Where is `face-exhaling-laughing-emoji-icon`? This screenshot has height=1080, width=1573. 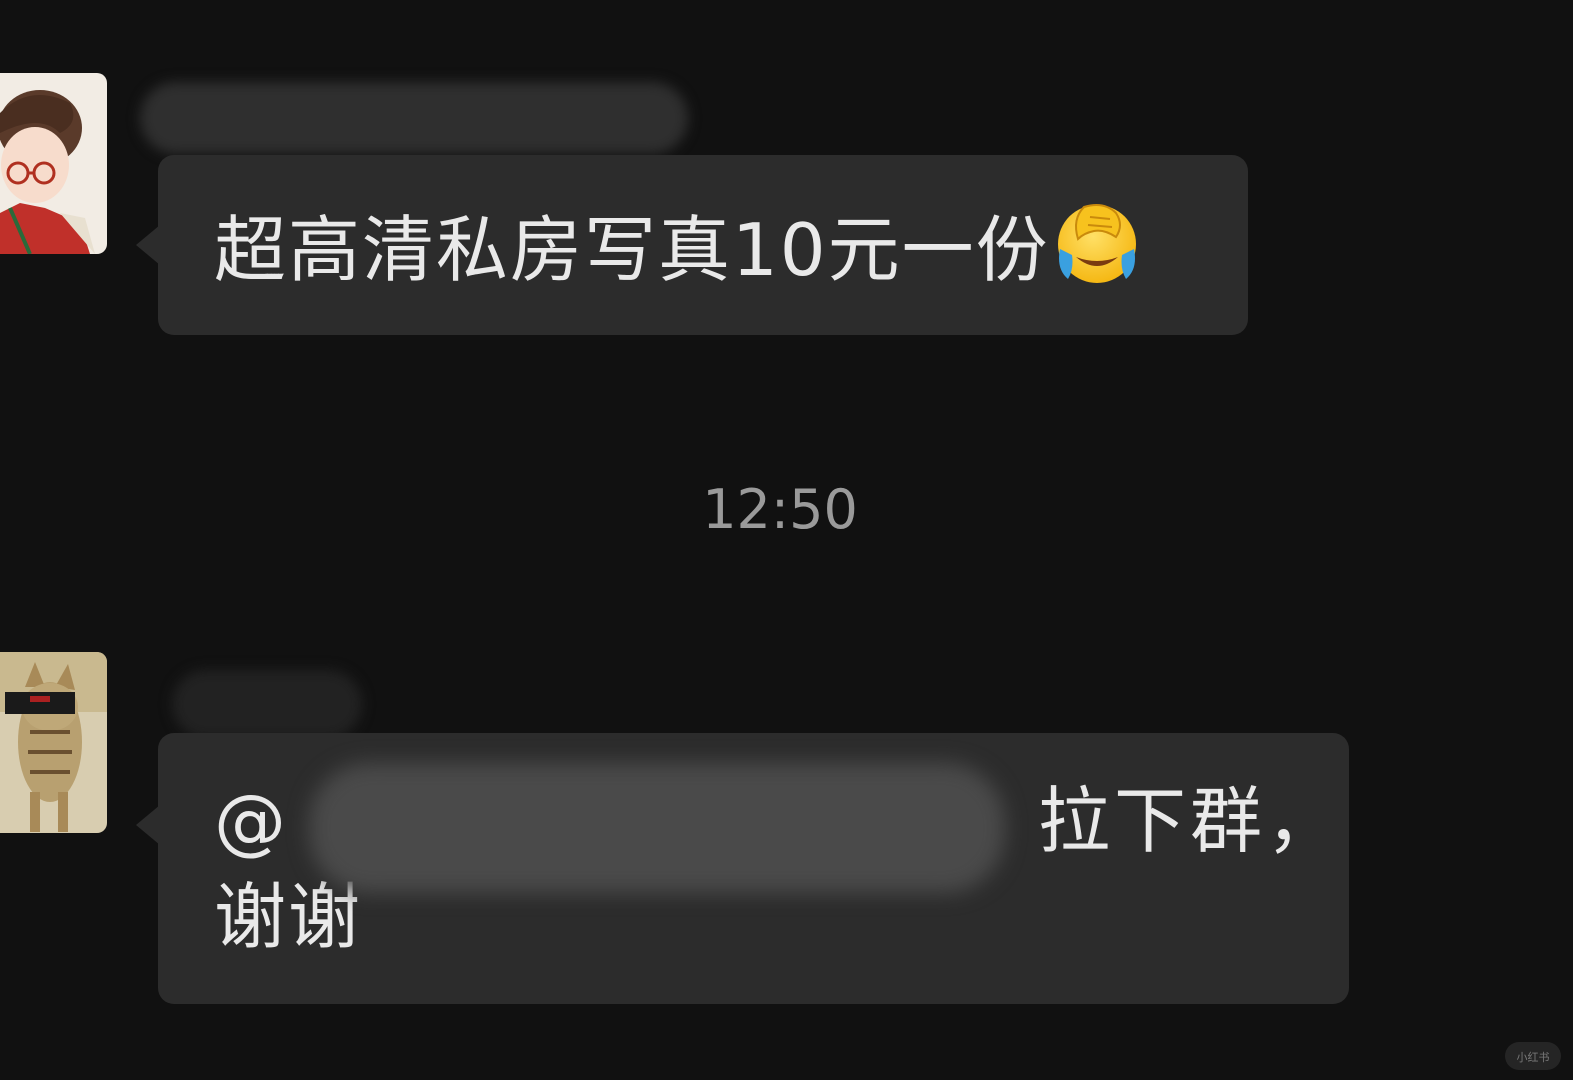
face-exhaling-laughing-emoji-icon is located at coordinates (1097, 242).